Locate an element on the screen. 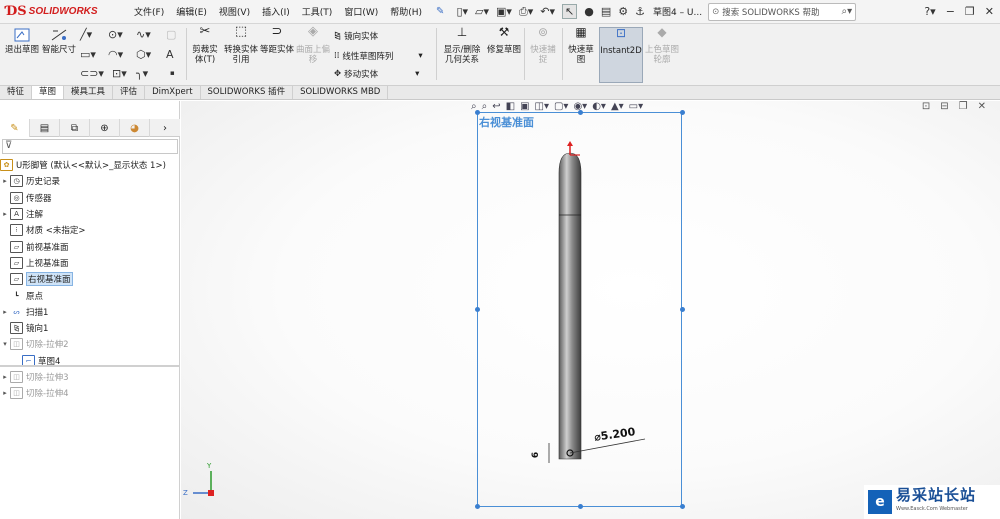 The height and width of the screenshot is (519, 1000). minimize-icon: − is located at coordinates (950, 11).